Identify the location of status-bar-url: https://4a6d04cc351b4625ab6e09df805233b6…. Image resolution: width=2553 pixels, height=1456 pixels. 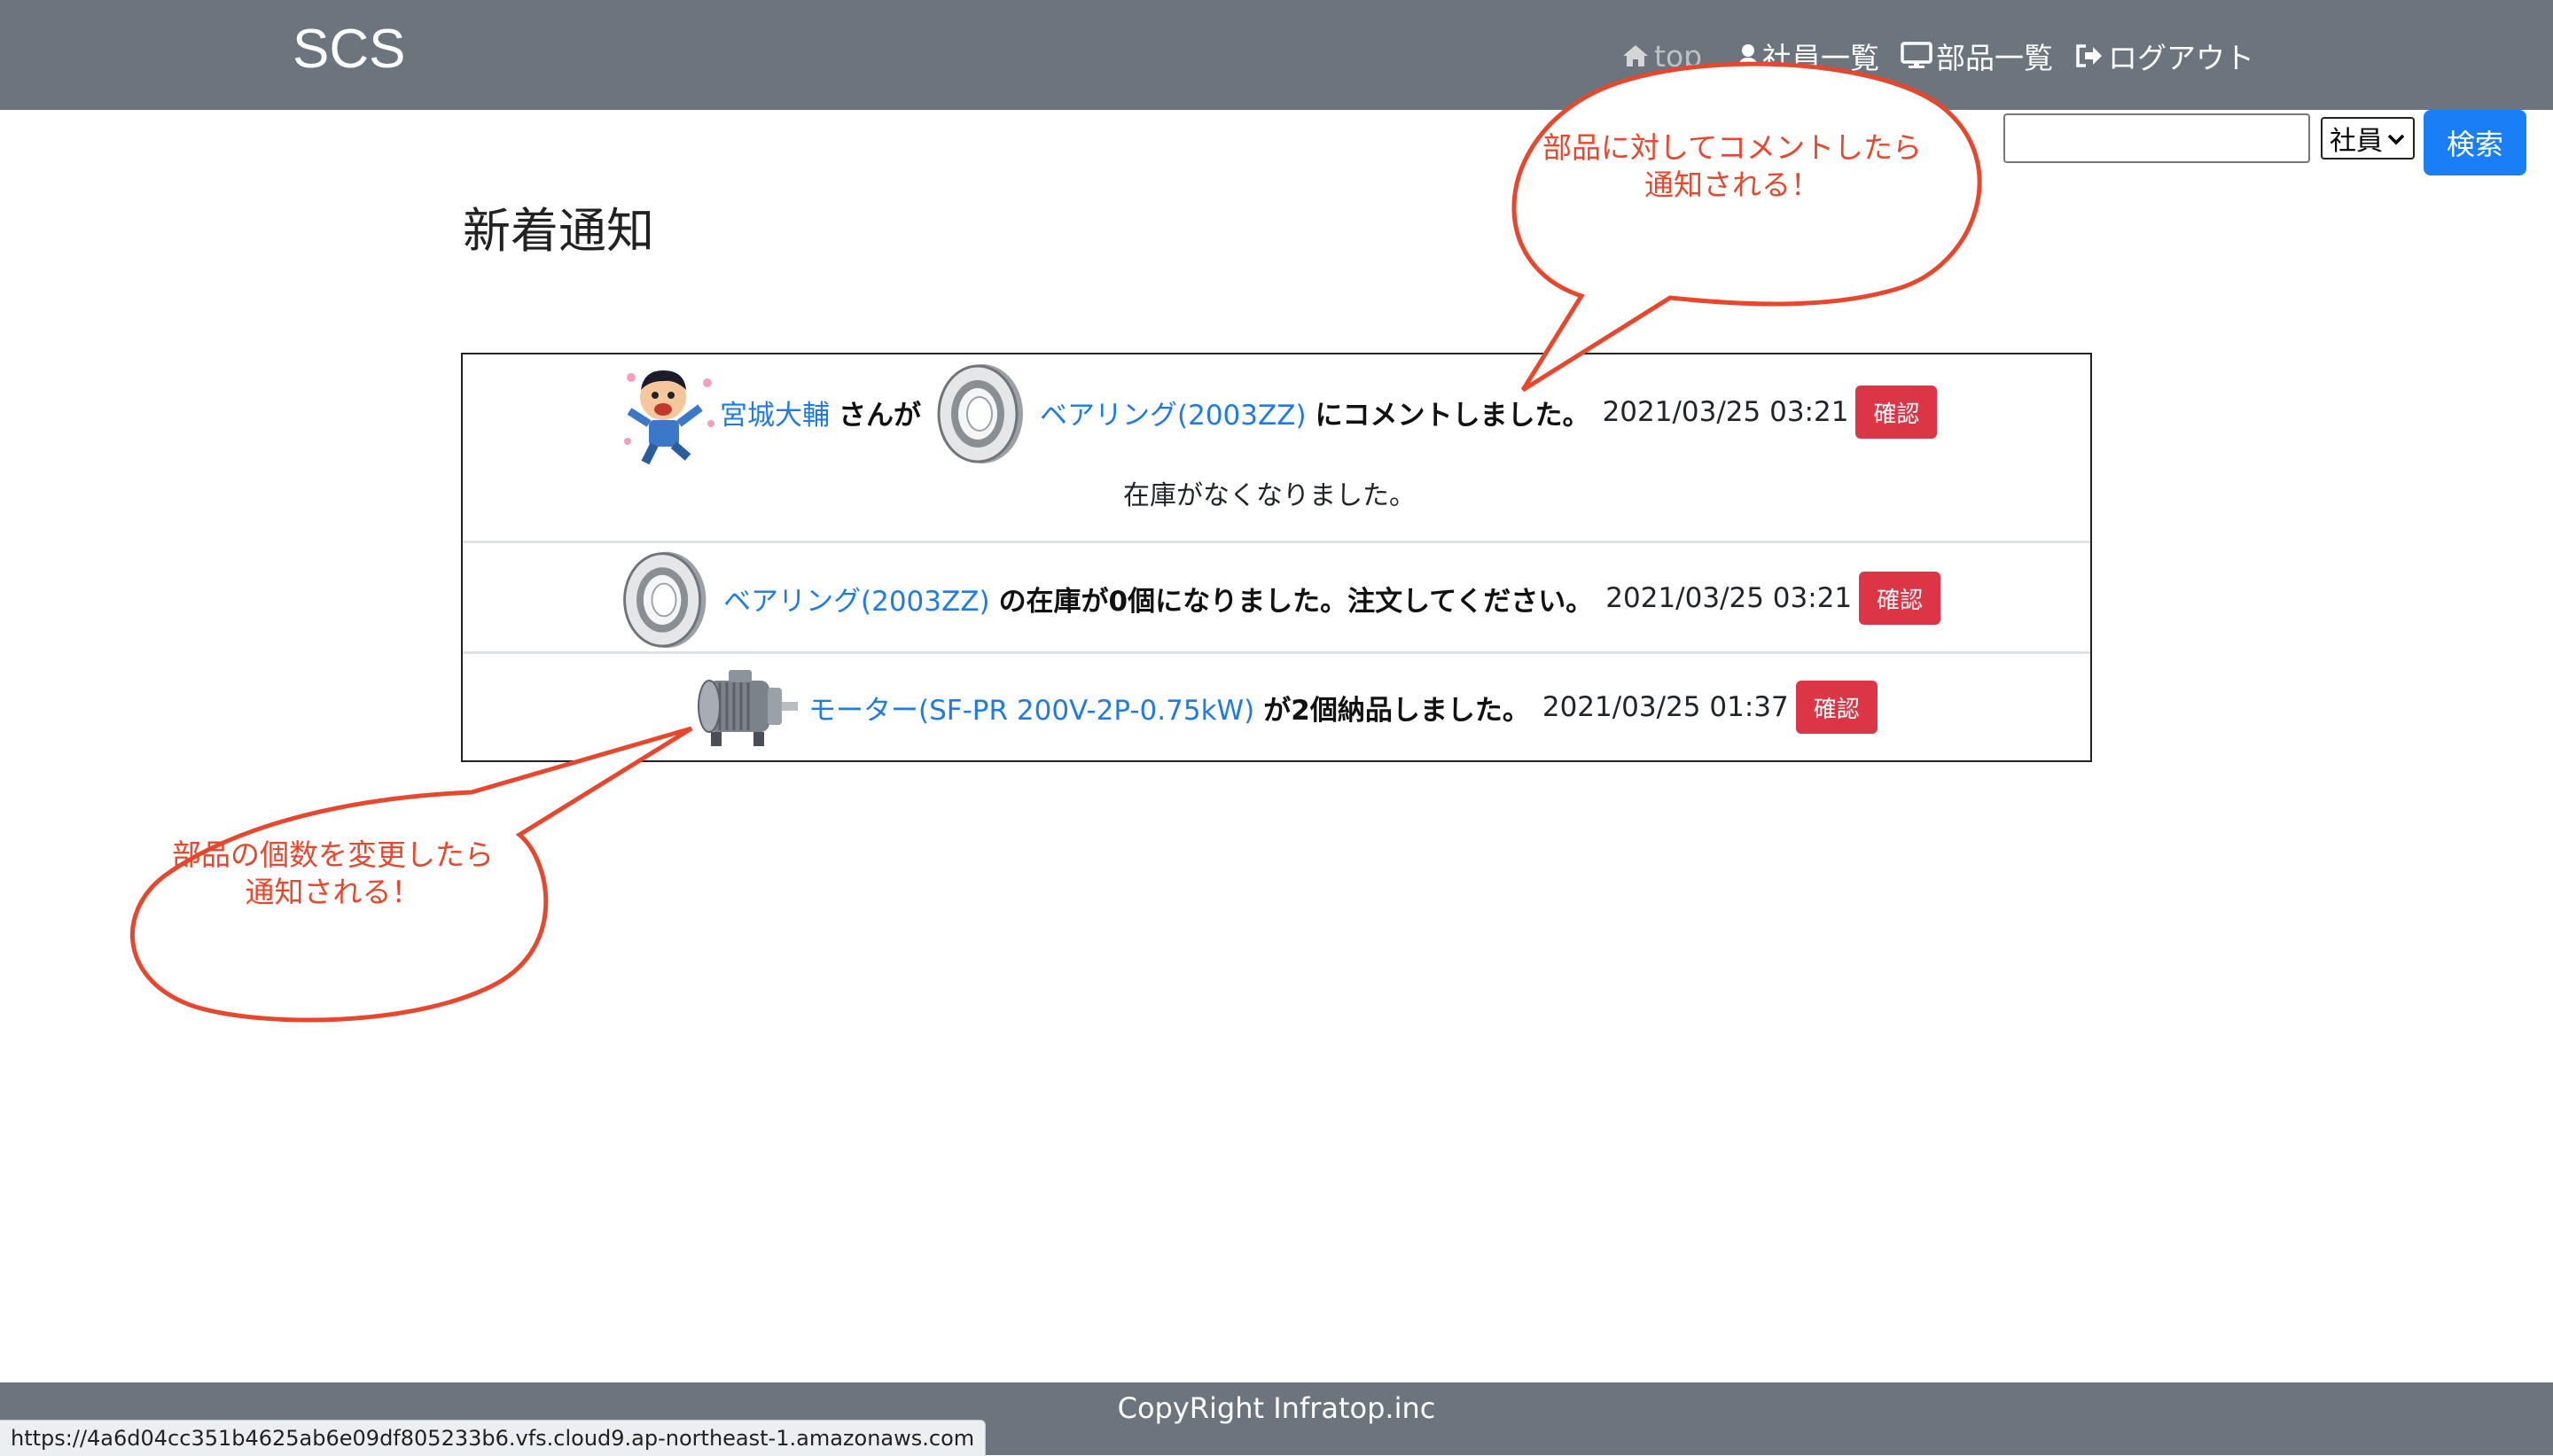
(494, 1438).